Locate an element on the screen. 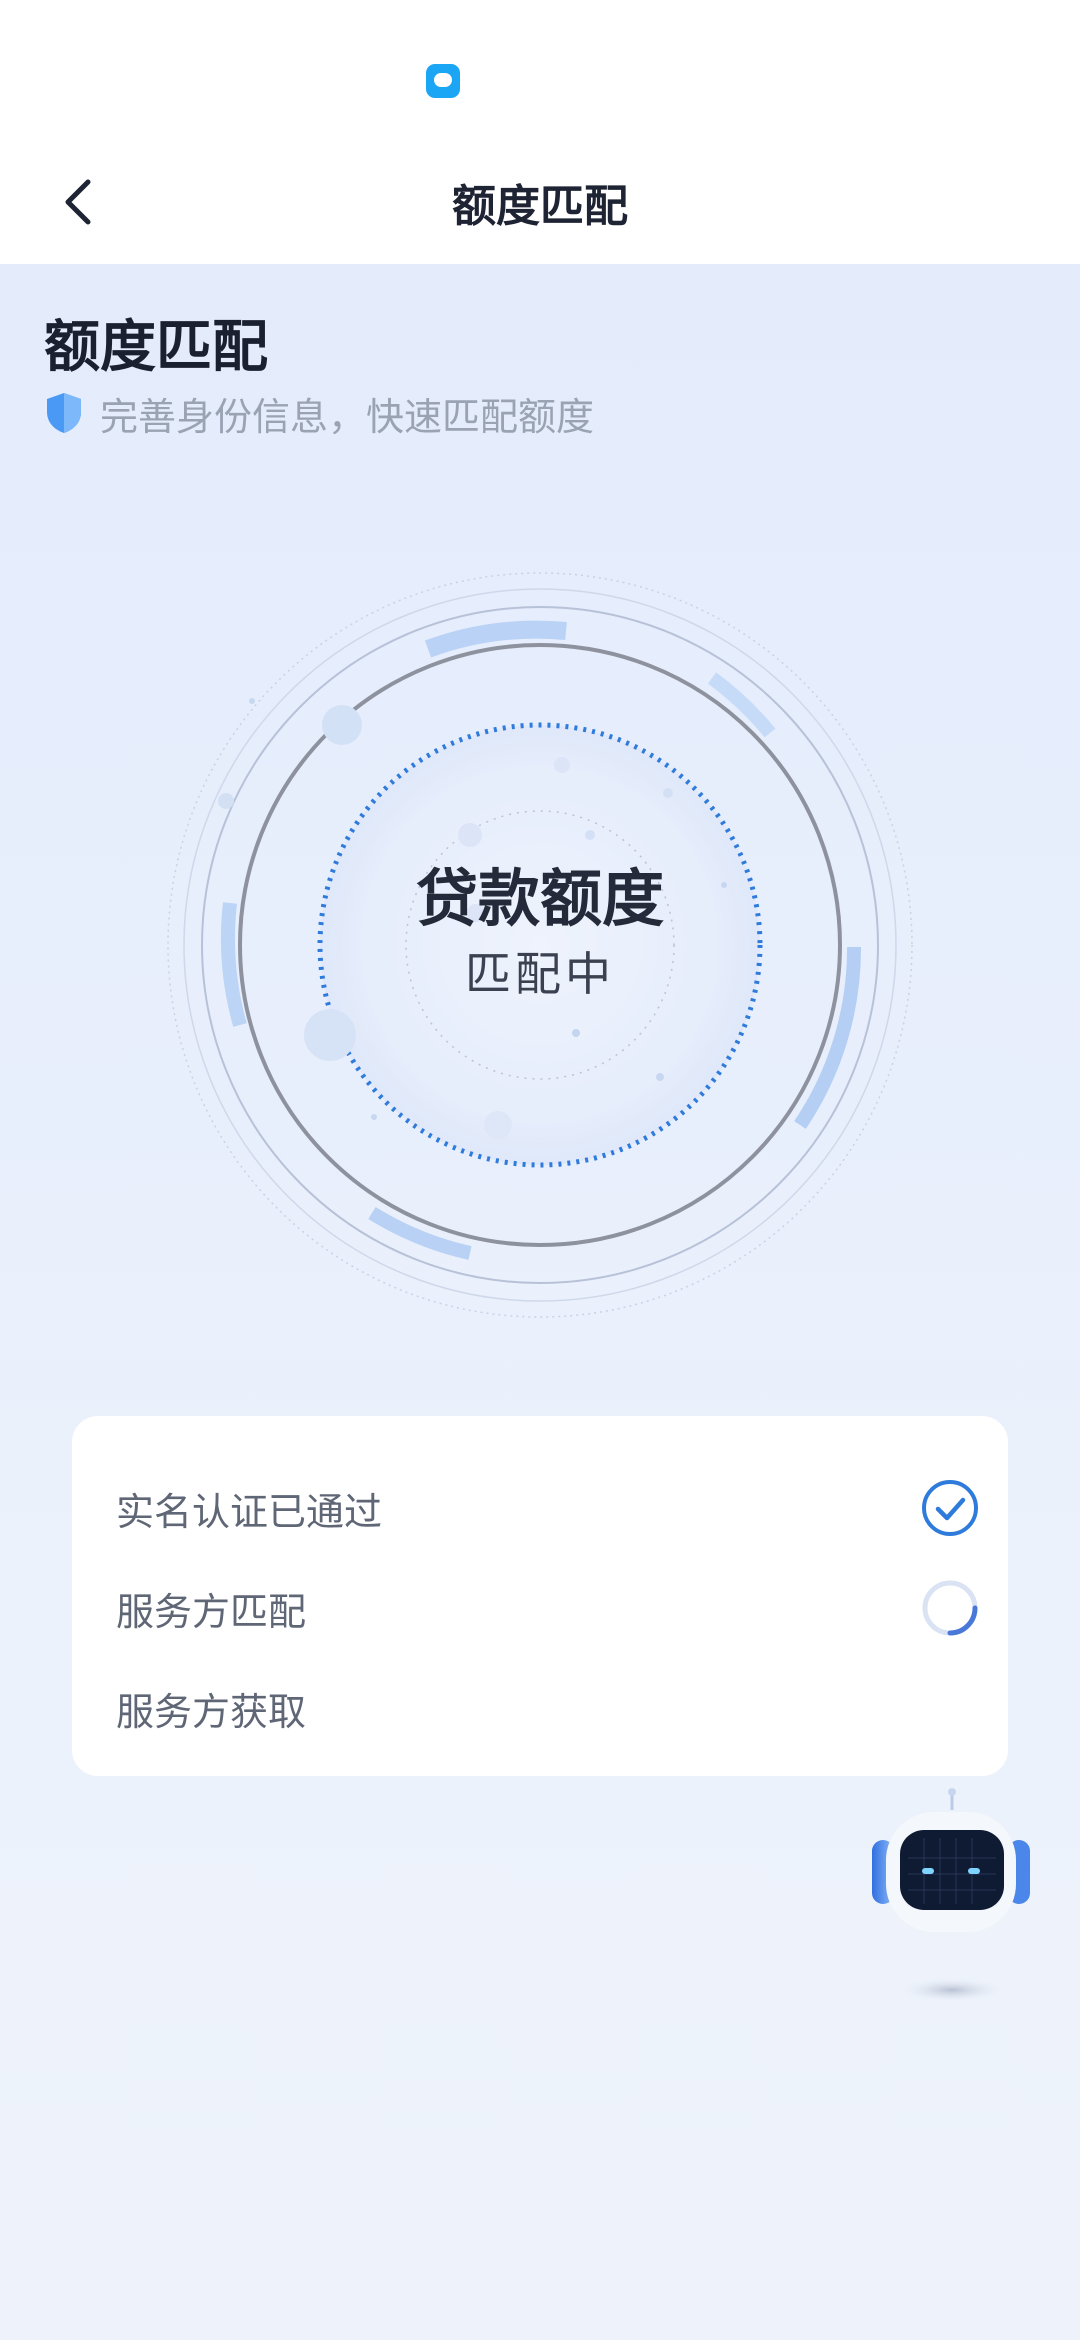 The width and height of the screenshot is (1080, 2340). step-service-obtain: 服务方获取 is located at coordinates (546, 1708).